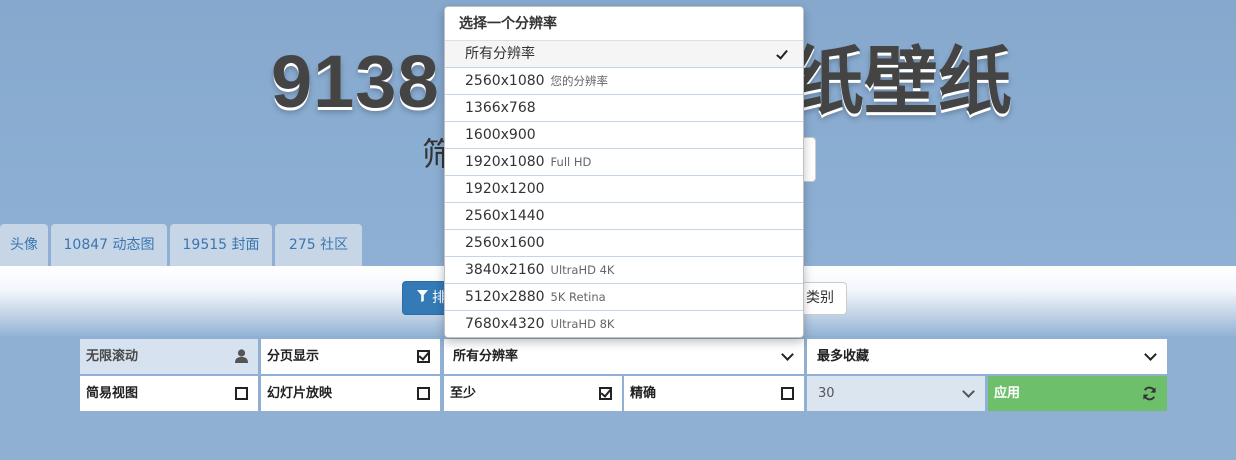 This screenshot has width=1236, height=460. What do you see at coordinates (624, 189) in the screenshot?
I see `resolution-option-1920x1200: 1920x1200` at bounding box center [624, 189].